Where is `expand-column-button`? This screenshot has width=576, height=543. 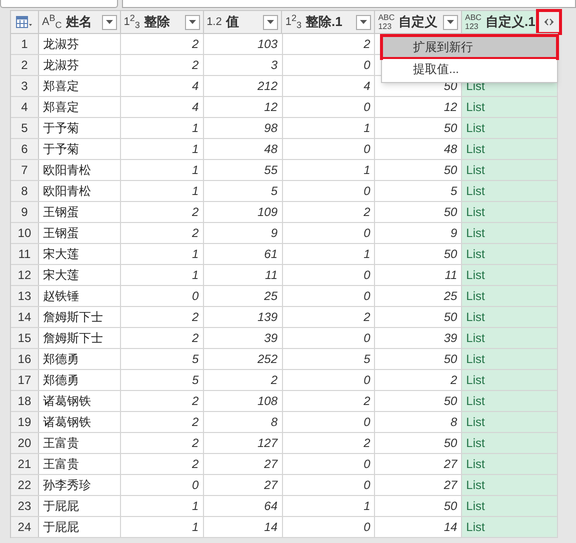 expand-column-button is located at coordinates (549, 22).